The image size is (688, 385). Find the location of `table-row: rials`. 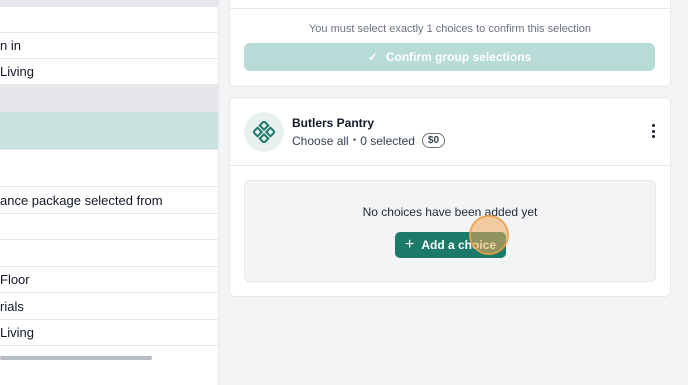

table-row: rials is located at coordinates (109, 306).